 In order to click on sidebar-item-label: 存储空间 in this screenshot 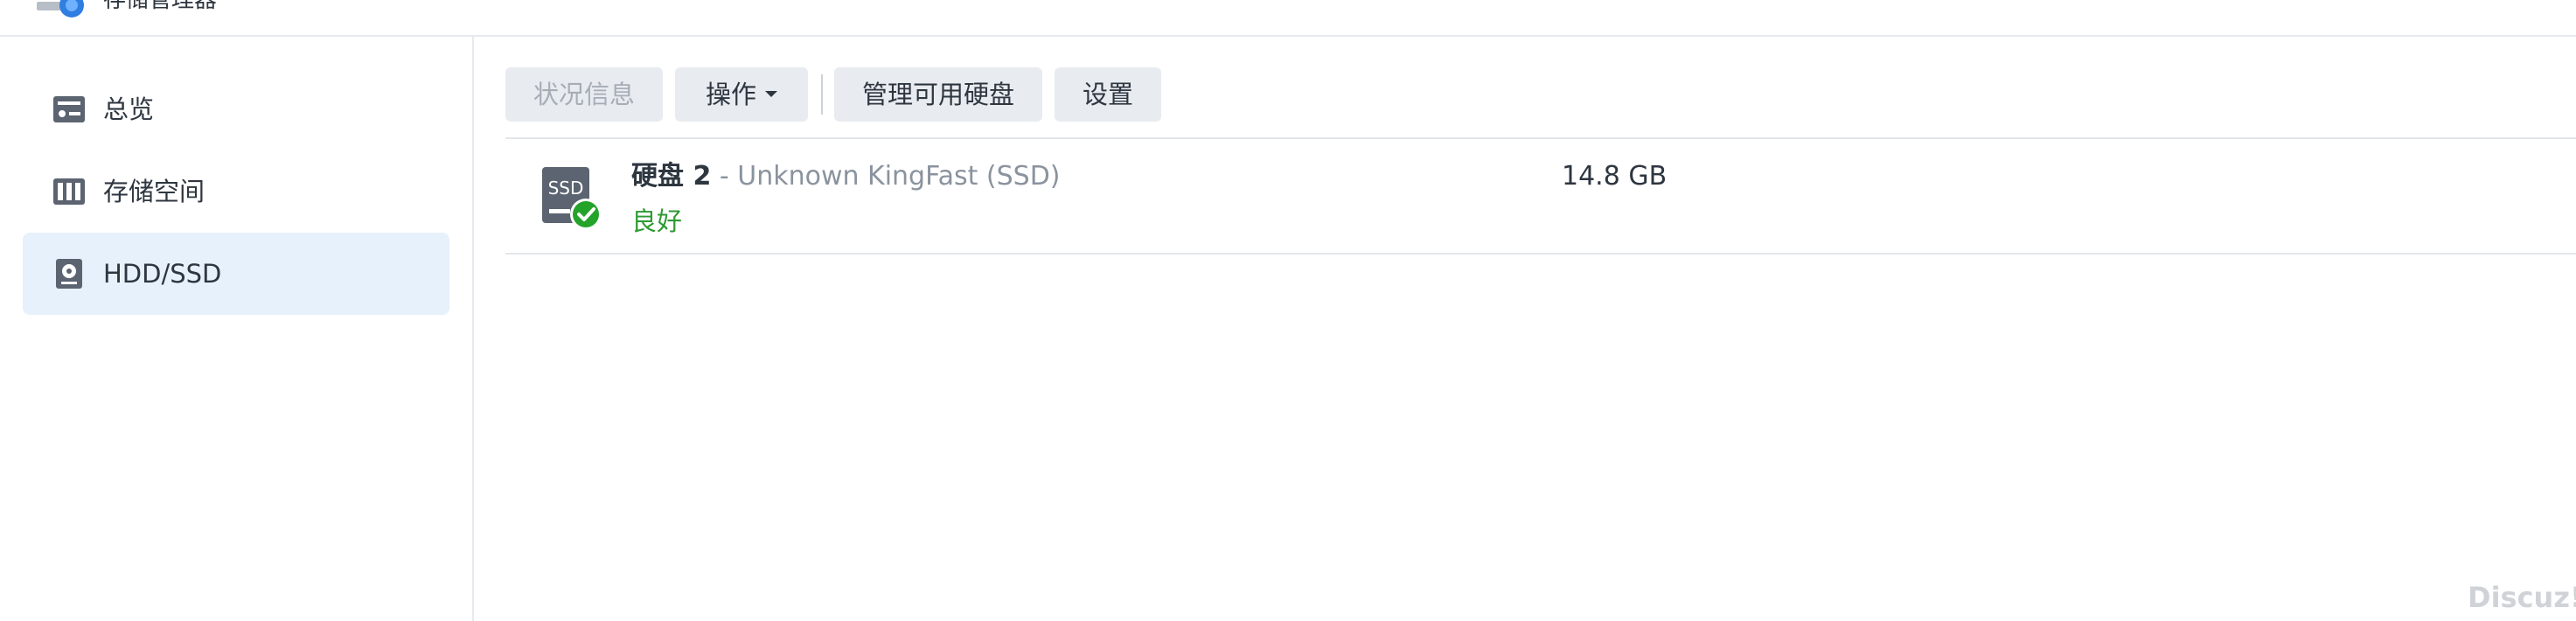, I will do `click(154, 191)`.